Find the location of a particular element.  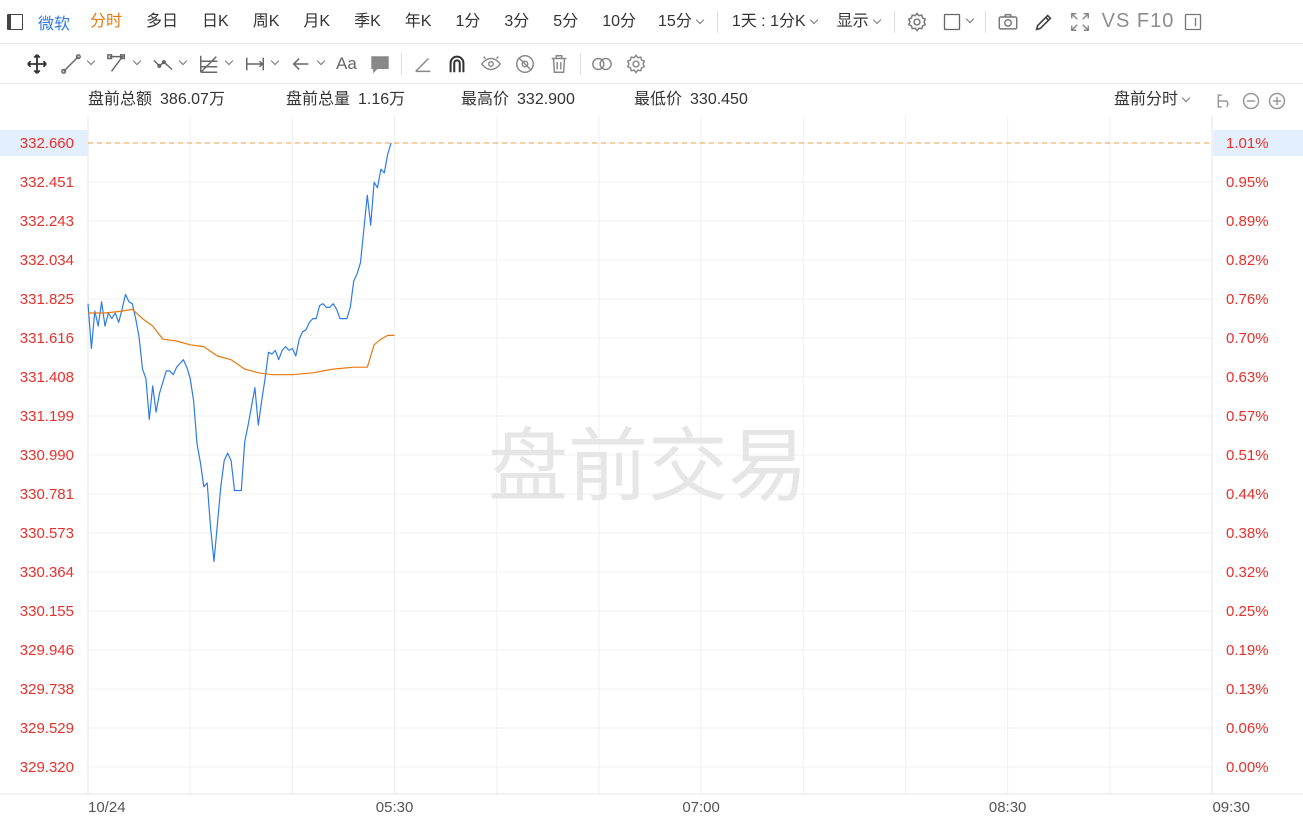

line-icon is located at coordinates (71, 63).